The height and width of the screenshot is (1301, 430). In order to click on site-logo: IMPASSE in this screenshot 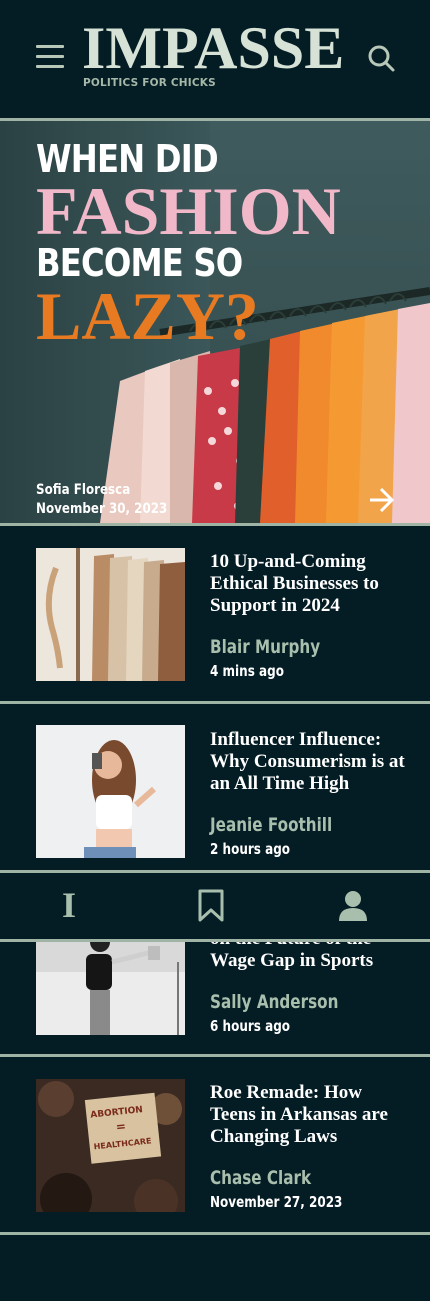, I will do `click(213, 48)`.